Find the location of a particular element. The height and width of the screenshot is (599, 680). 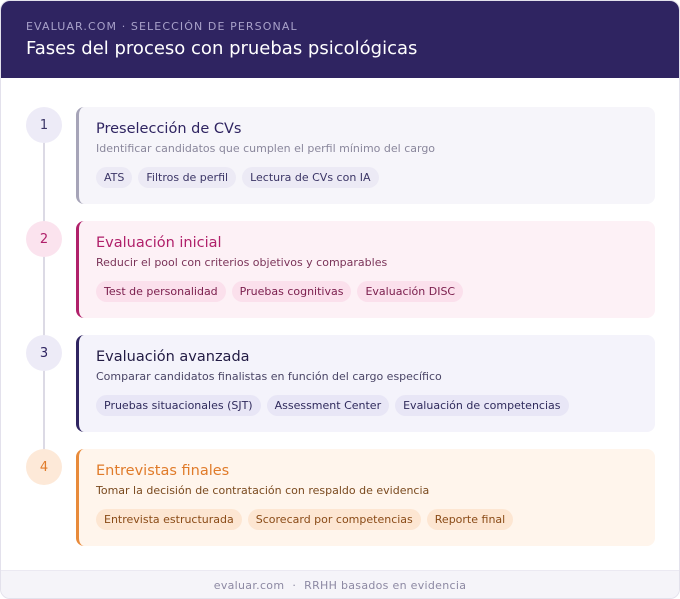

phase-3-number-badge: 3 is located at coordinates (44, 353).